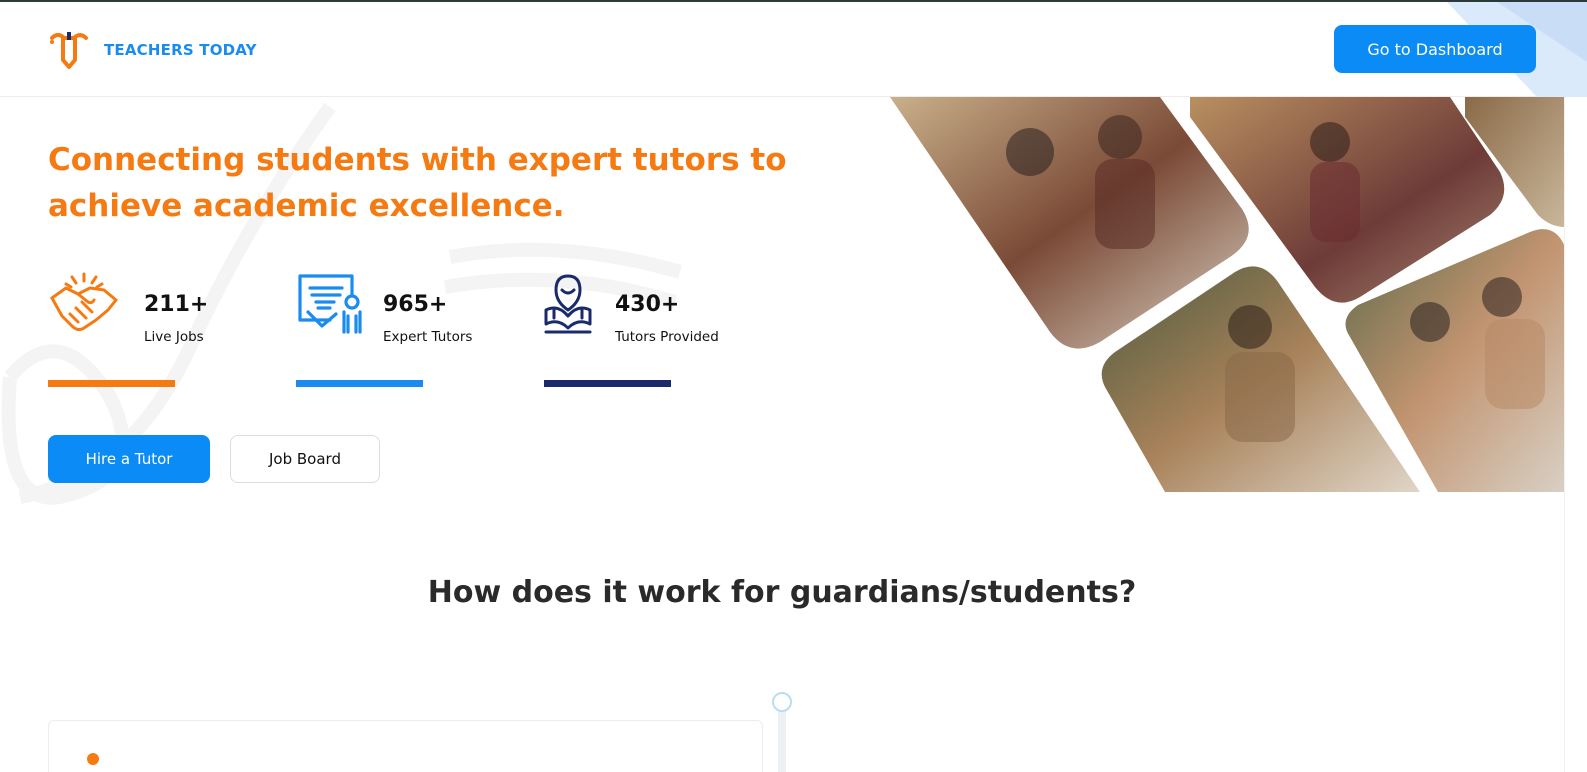 This screenshot has width=1587, height=772. I want to click on page-scrollbar, so click(1575, 434).